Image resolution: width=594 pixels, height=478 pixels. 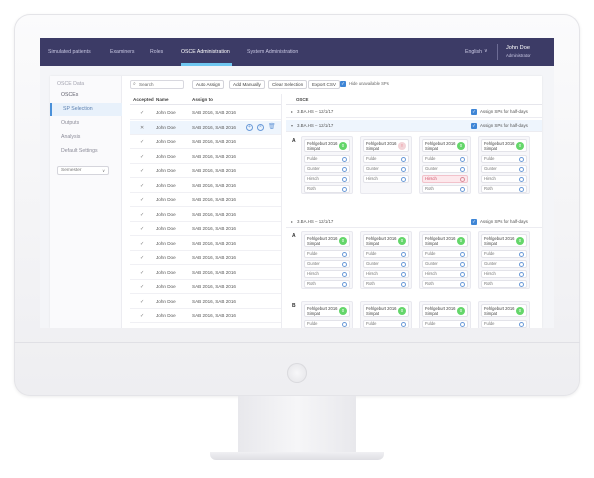 What do you see at coordinates (272, 52) in the screenshot?
I see `nav-system-administration: System Administration` at bounding box center [272, 52].